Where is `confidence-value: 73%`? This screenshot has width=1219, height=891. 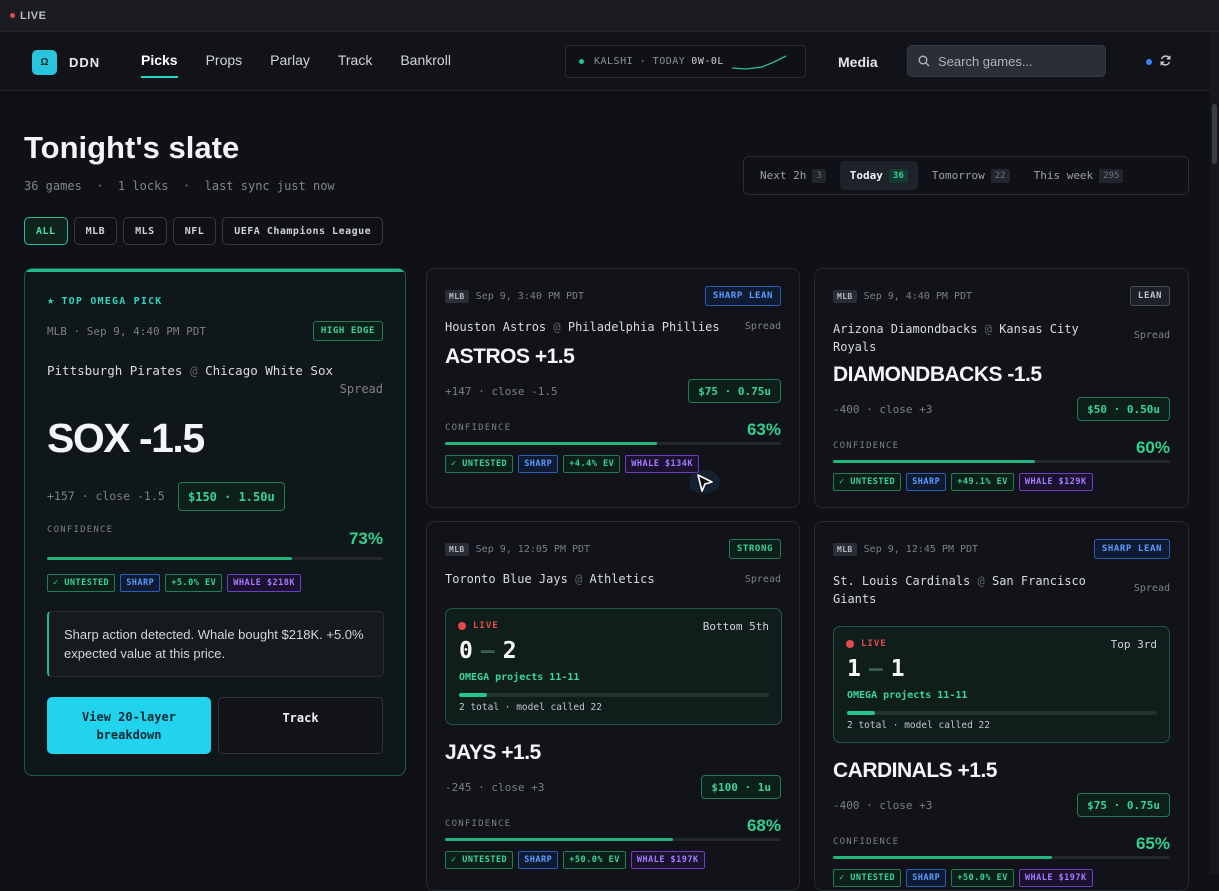 confidence-value: 73% is located at coordinates (365, 538).